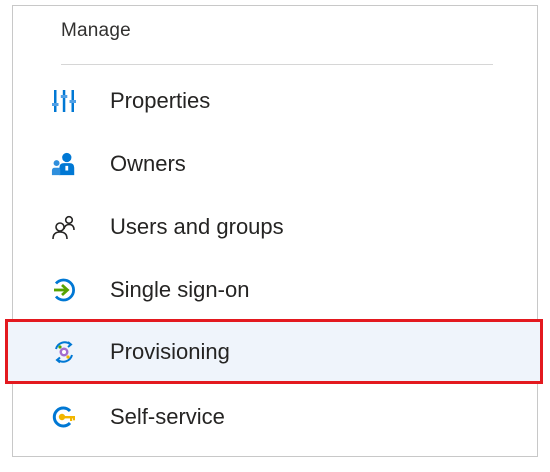 The width and height of the screenshot is (550, 472). What do you see at coordinates (180, 289) in the screenshot?
I see `menu-item-label: Single sign-on` at bounding box center [180, 289].